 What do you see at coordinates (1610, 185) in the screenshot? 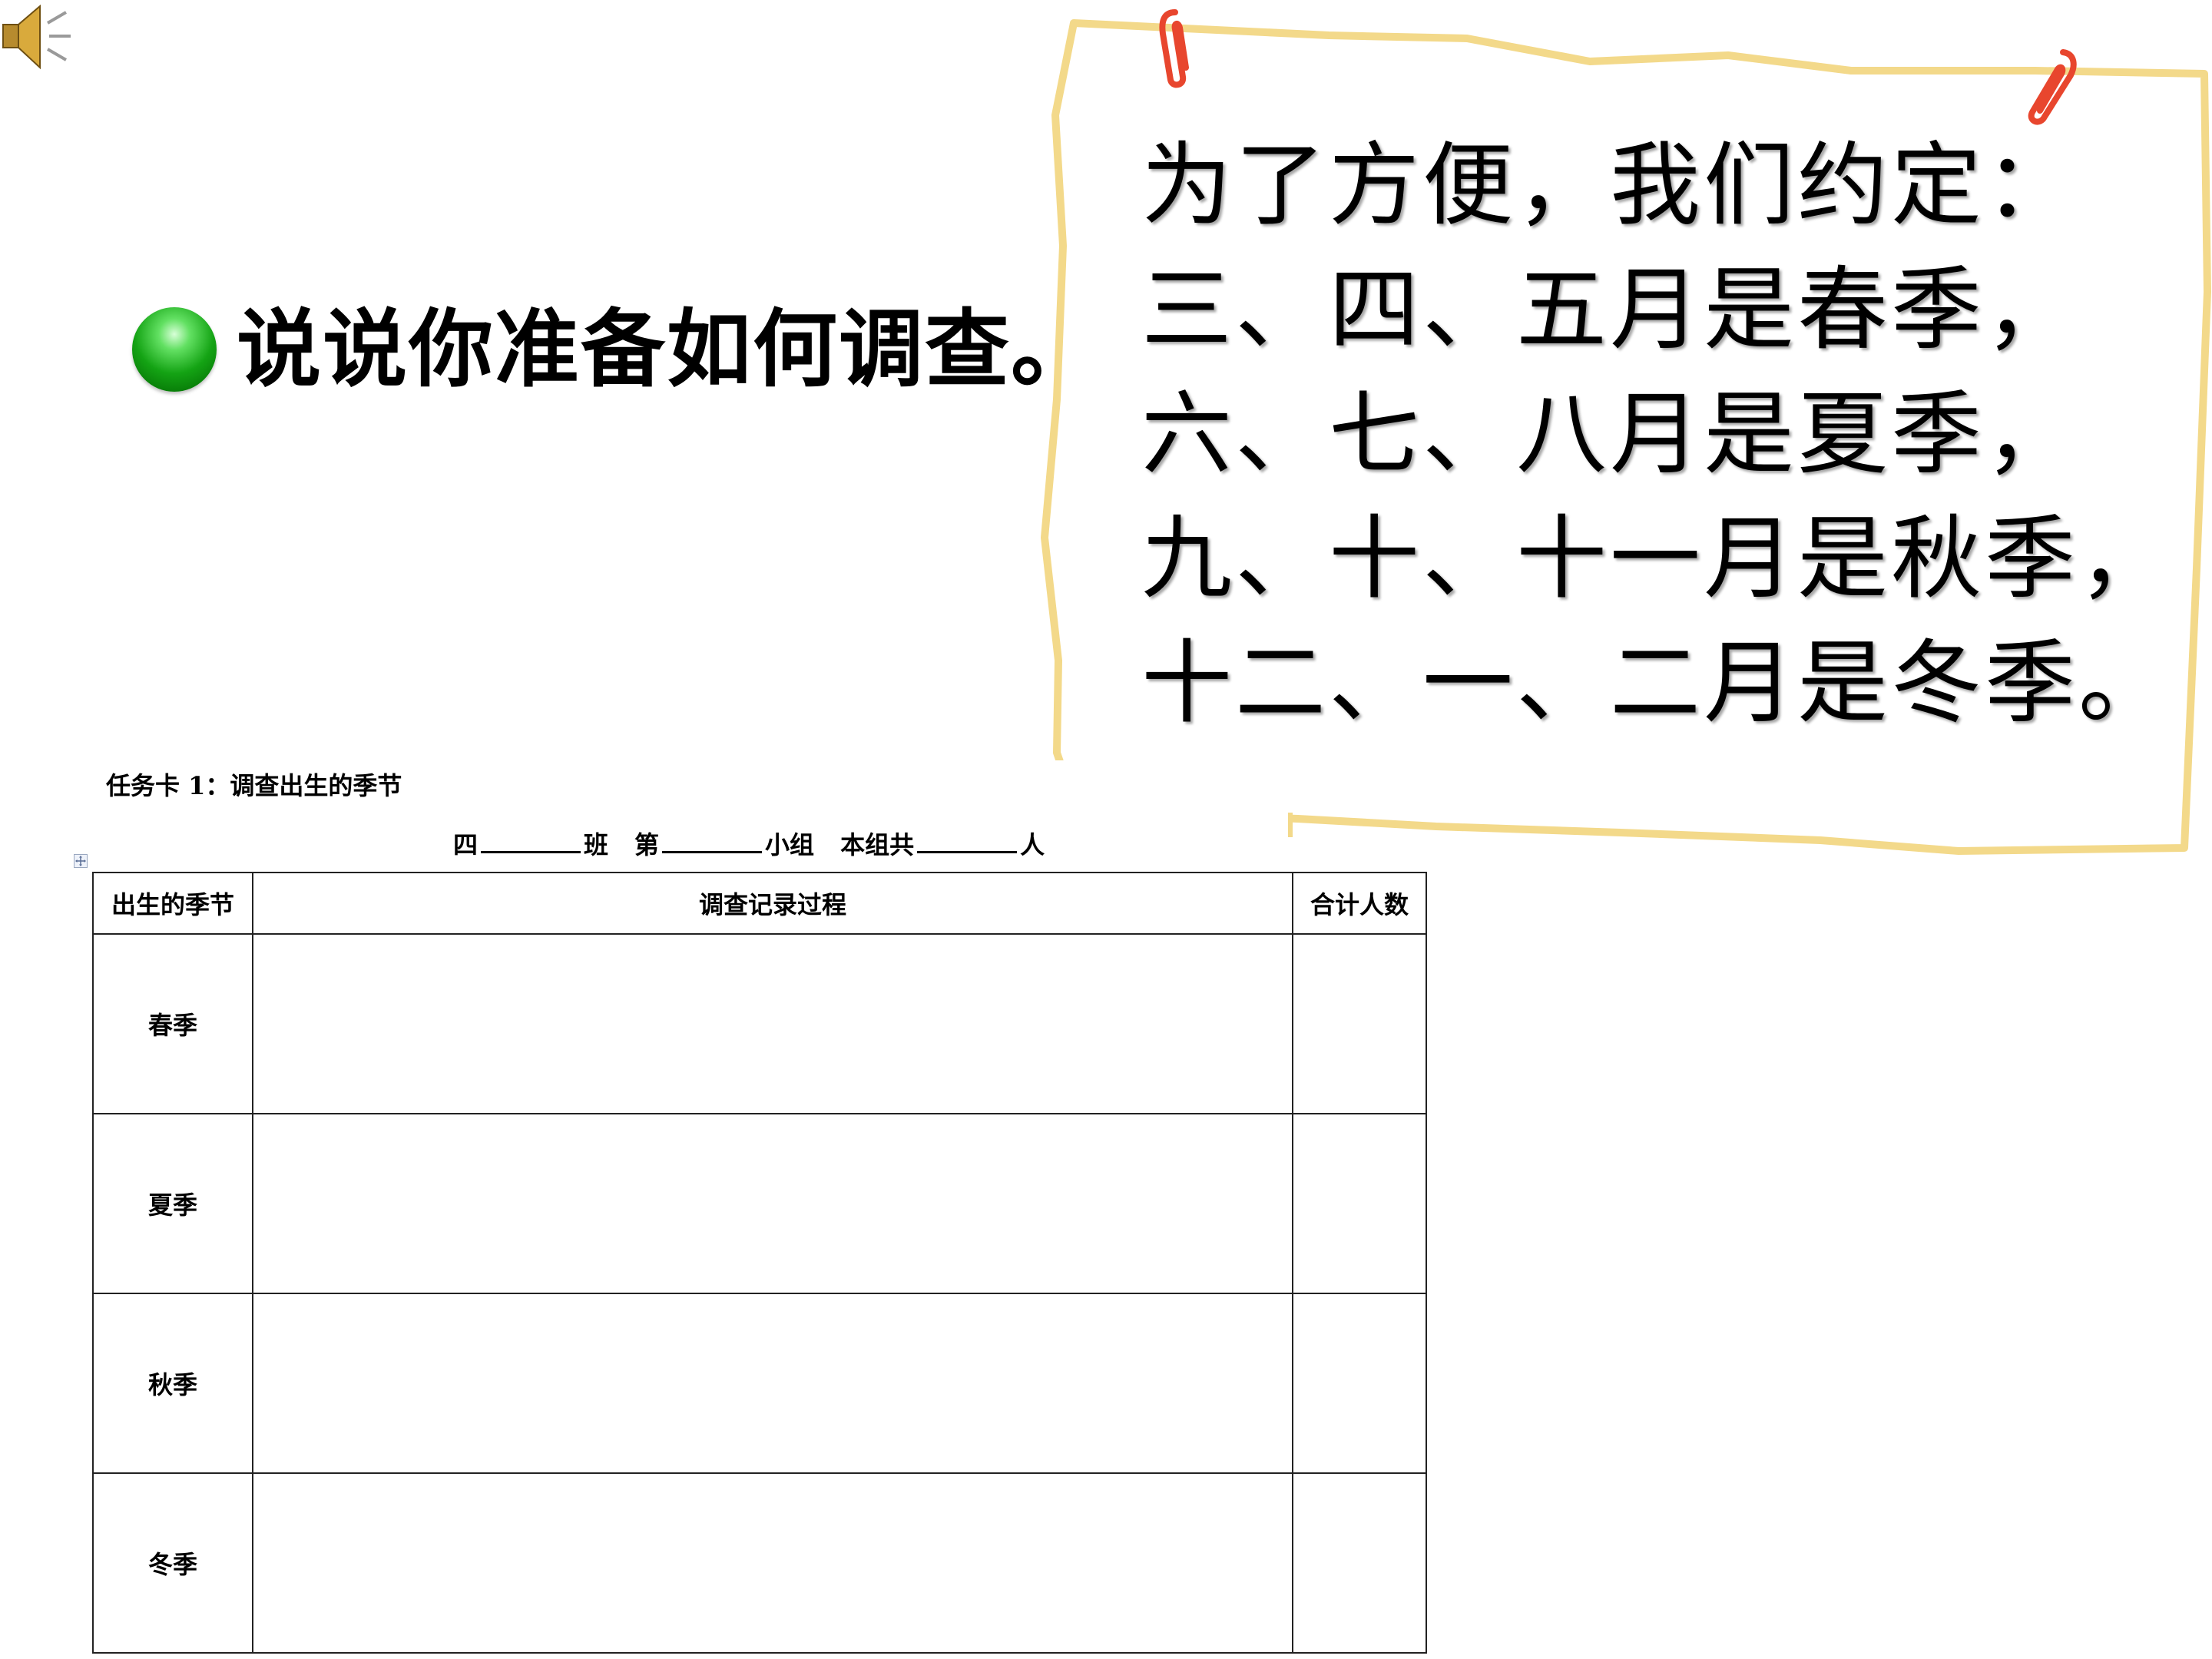
I see `note-line: 为了方便，我们约定：` at bounding box center [1610, 185].